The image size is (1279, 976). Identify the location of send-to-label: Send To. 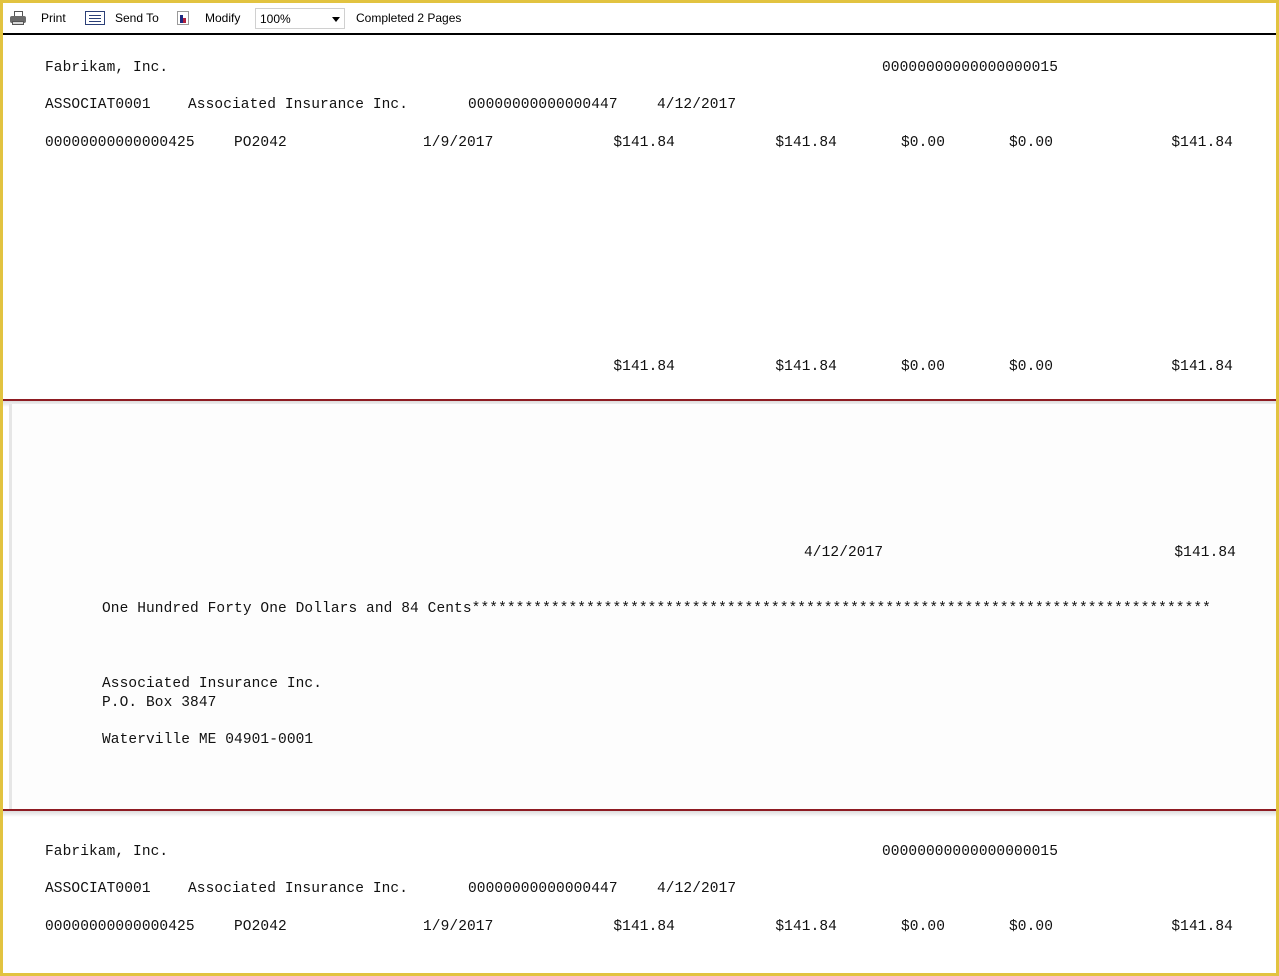
(137, 18).